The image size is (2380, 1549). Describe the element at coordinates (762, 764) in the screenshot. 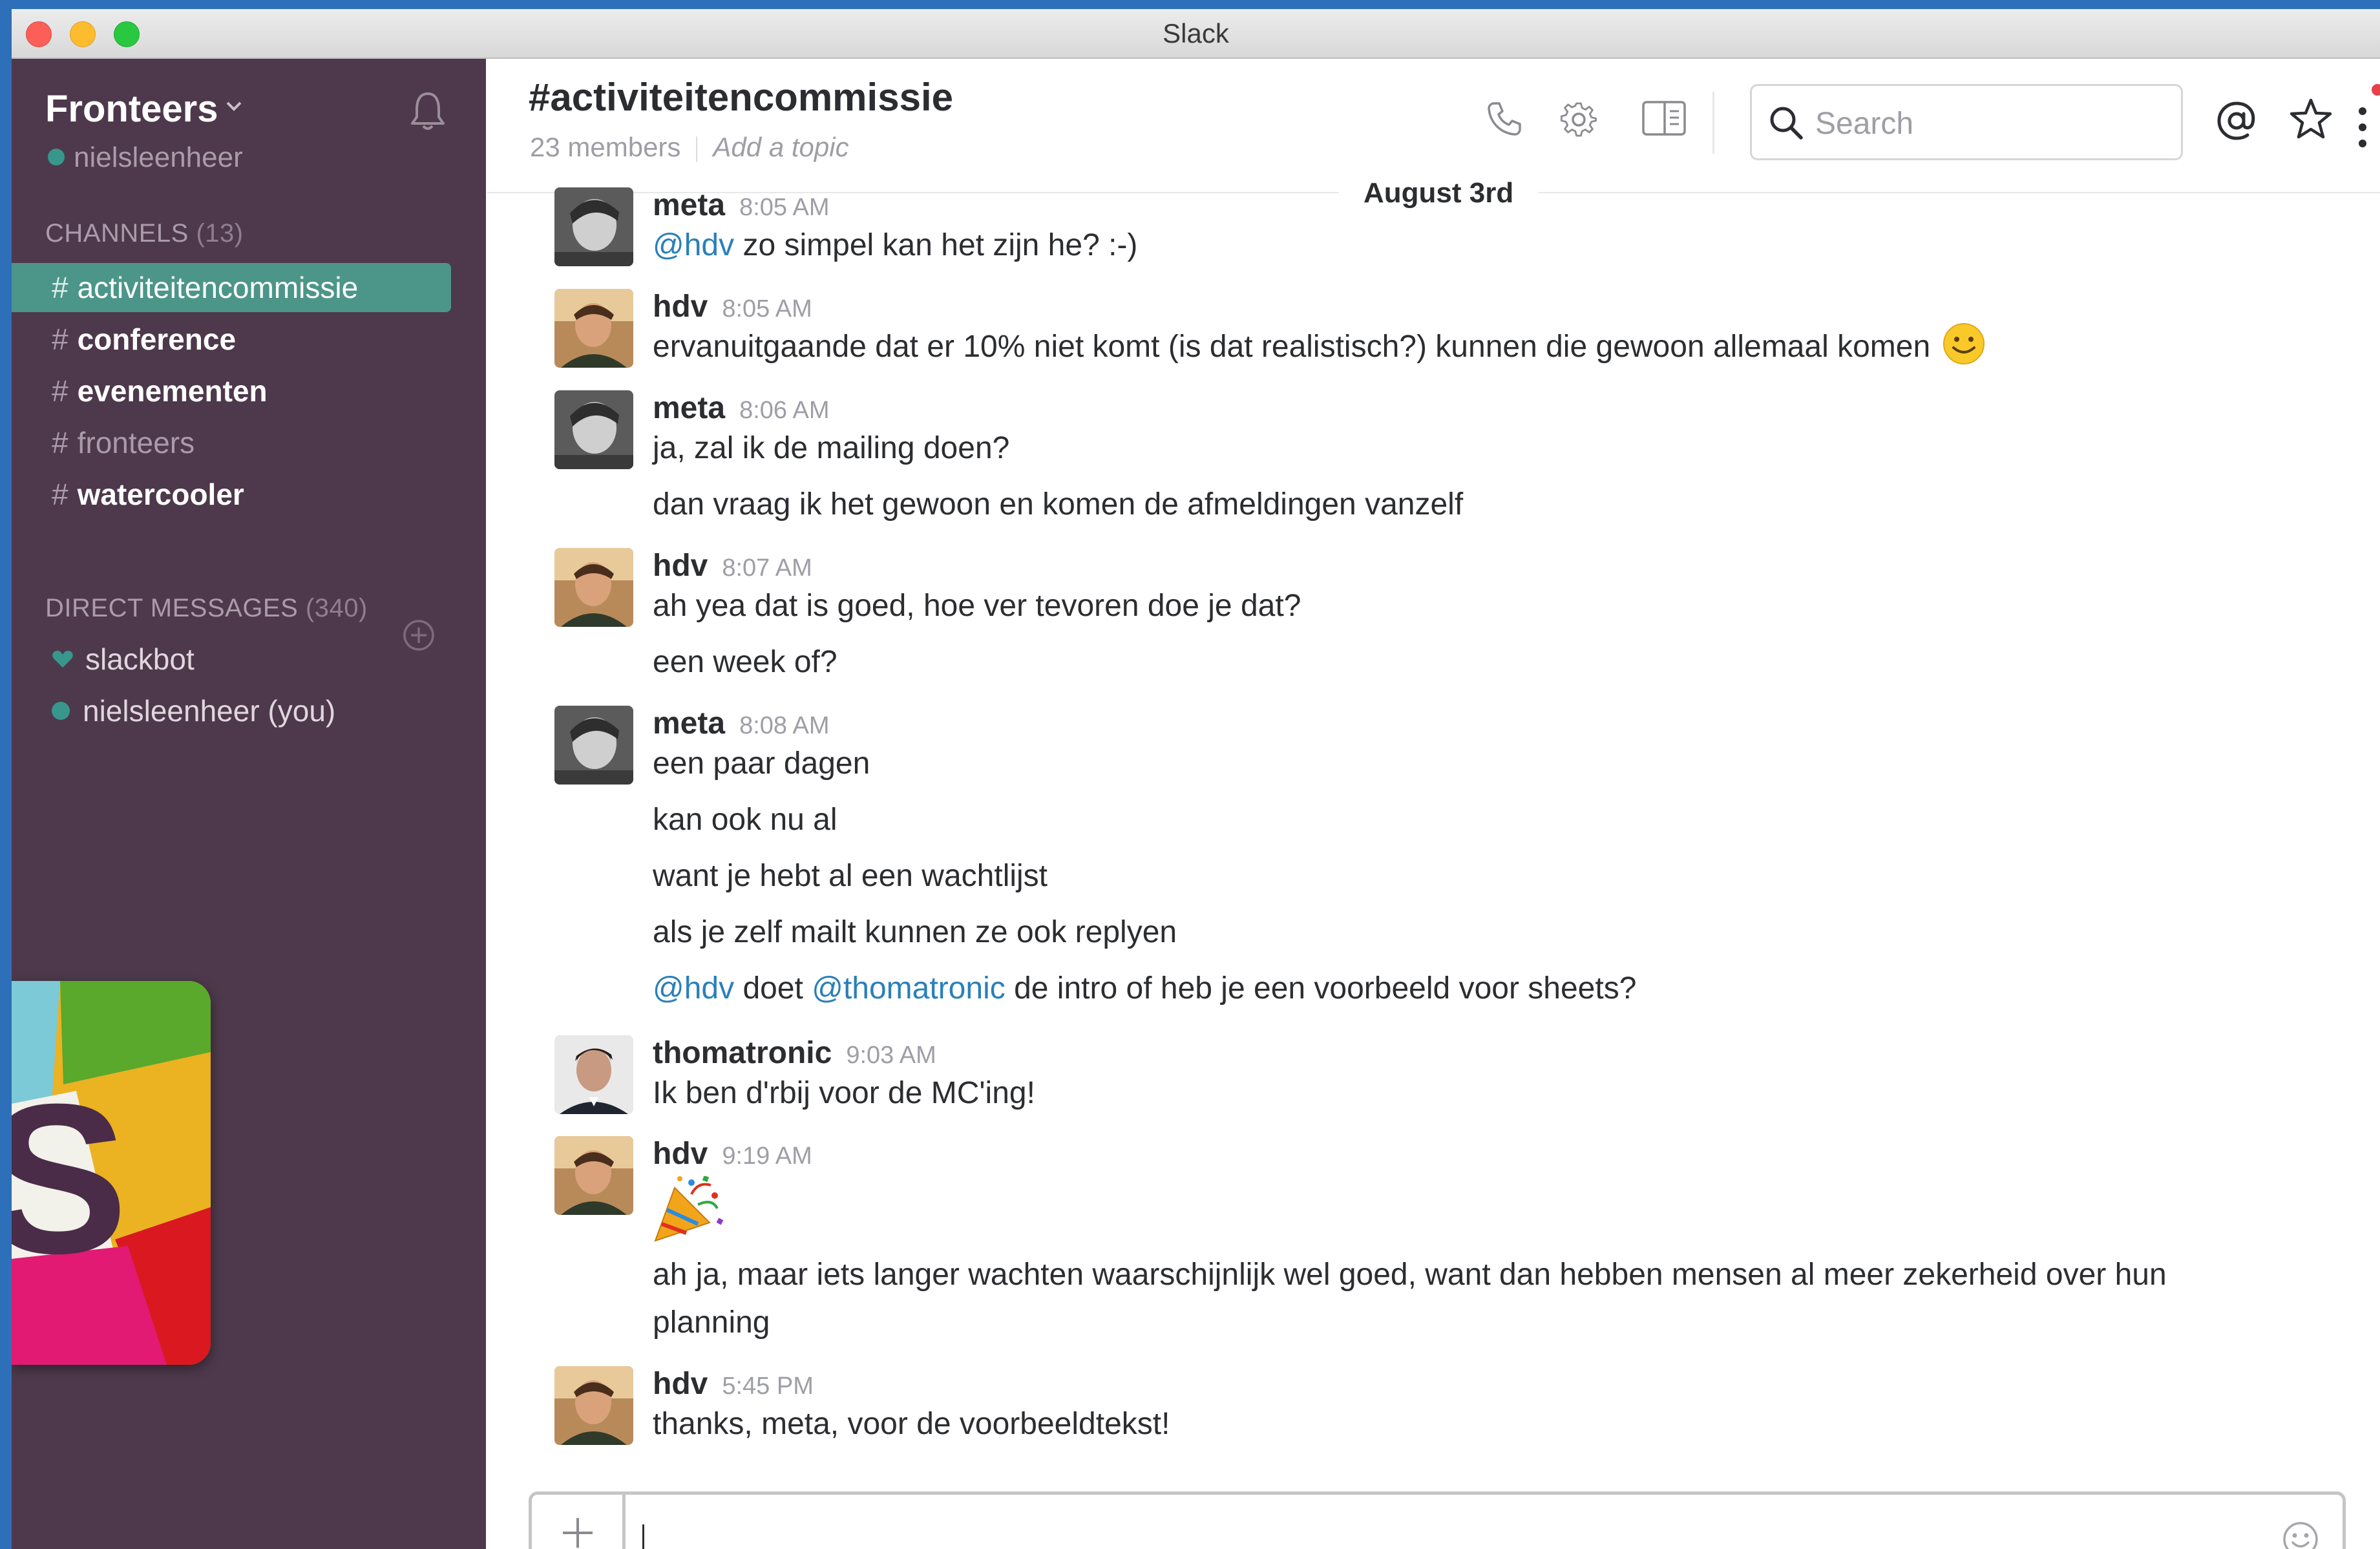

I see `message-text: een paar dagen` at that location.